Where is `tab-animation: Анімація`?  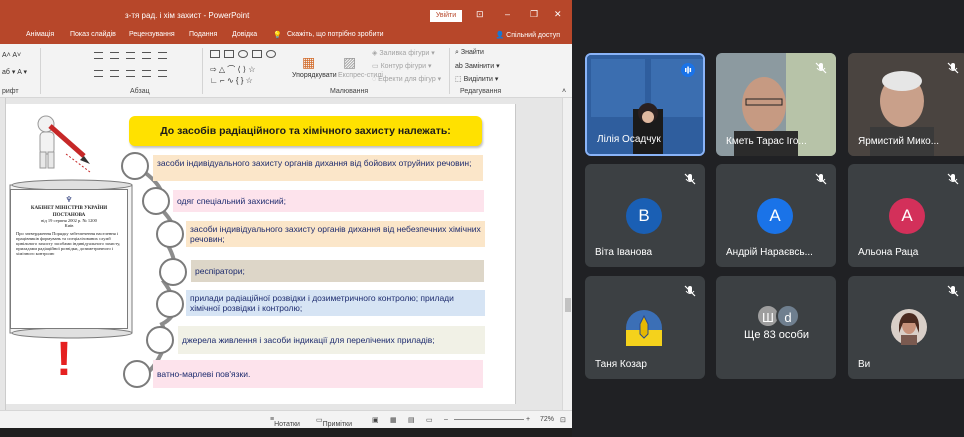 tab-animation: Анімація is located at coordinates (40, 34).